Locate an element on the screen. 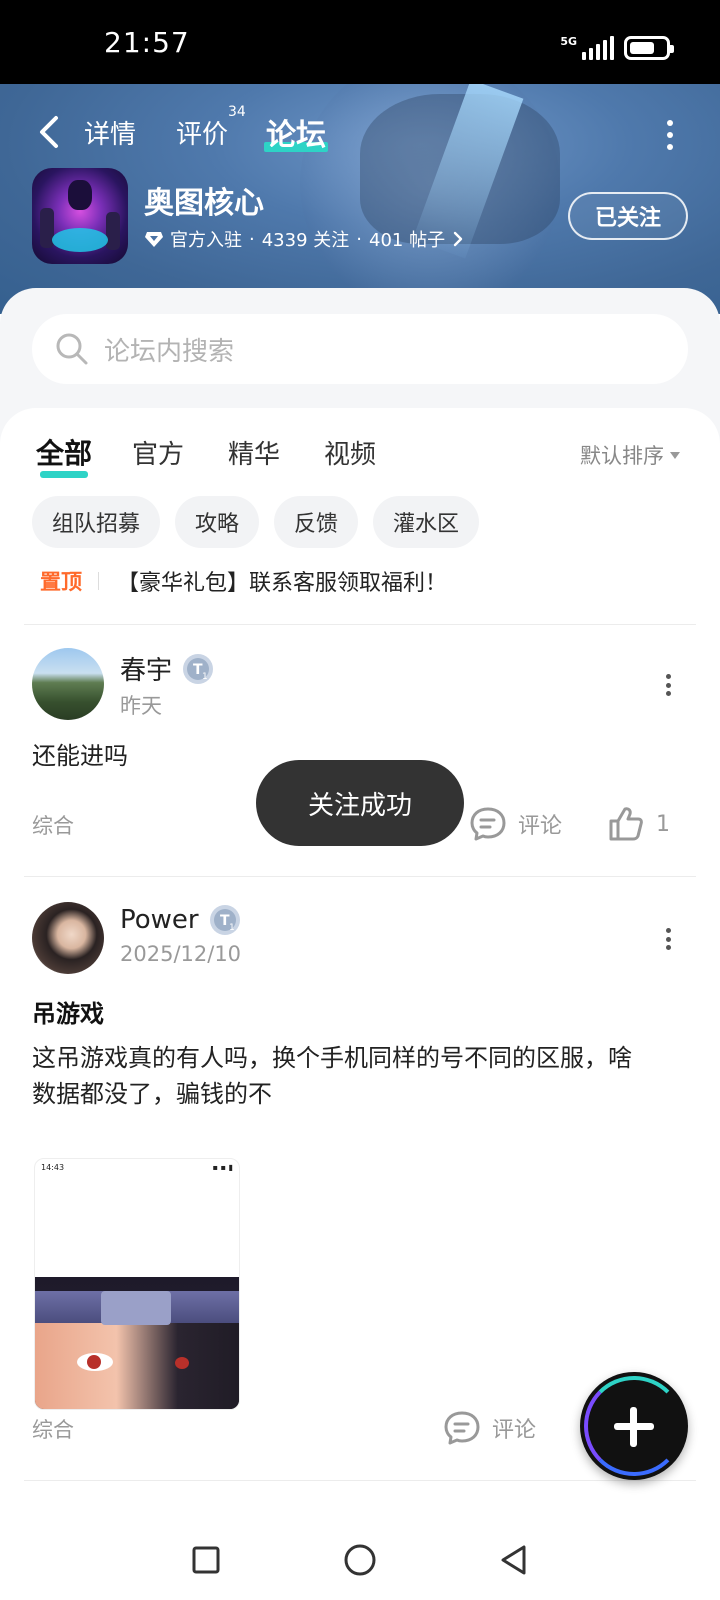  back-button is located at coordinates (514, 1560).